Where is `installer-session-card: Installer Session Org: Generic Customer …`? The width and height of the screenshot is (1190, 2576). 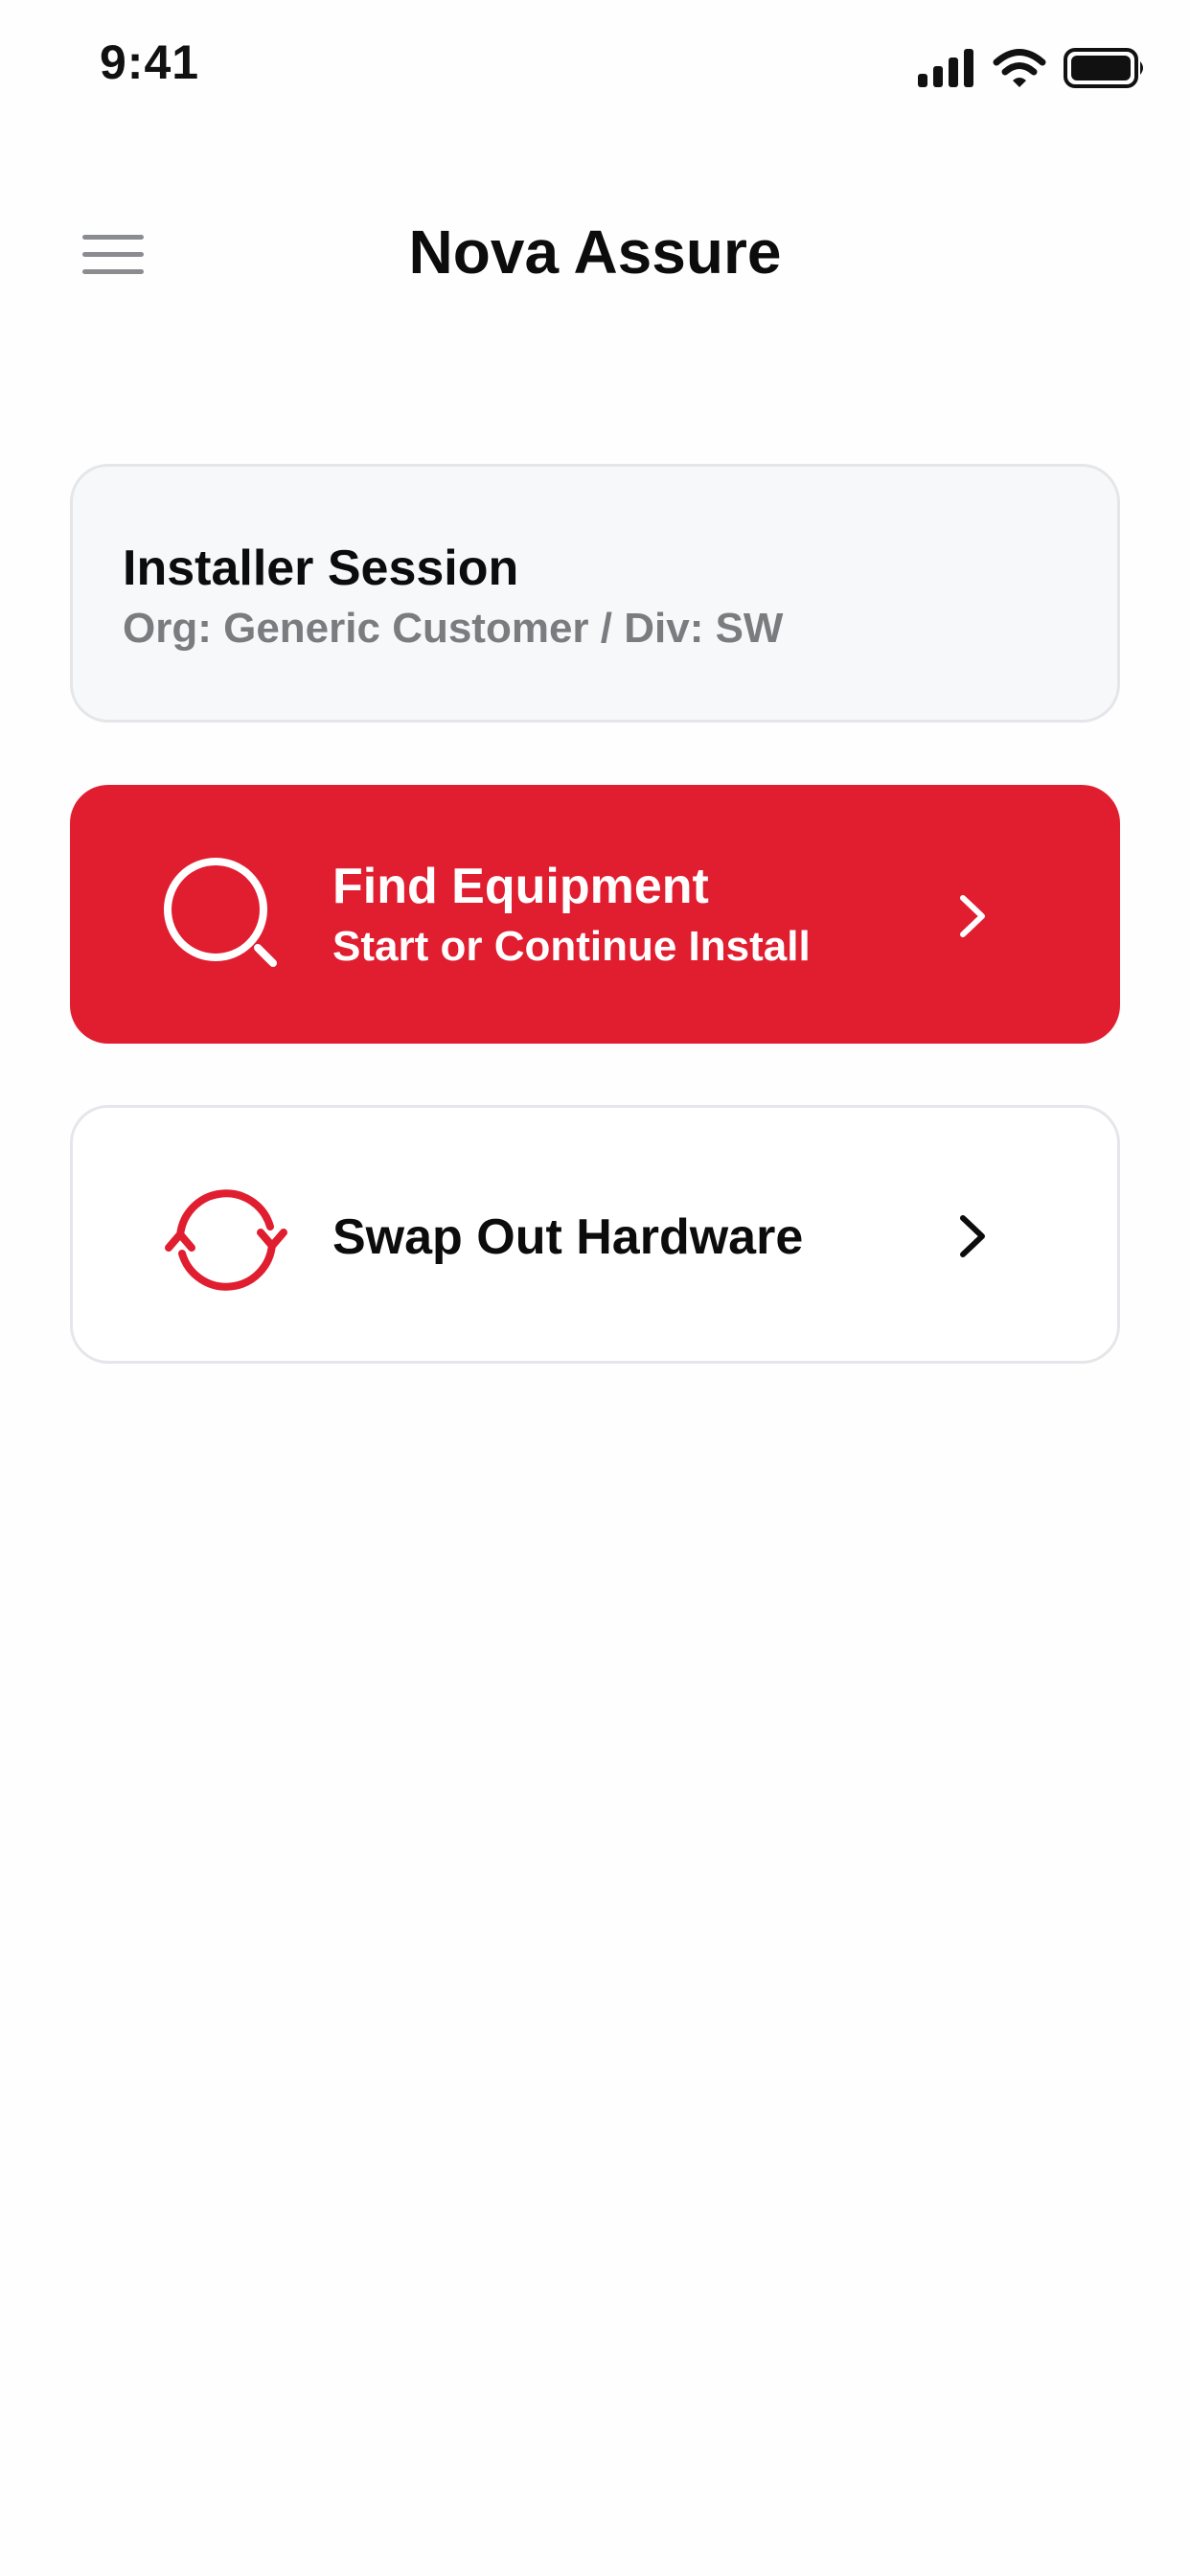
installer-session-card: Installer Session Org: Generic Customer … is located at coordinates (595, 594).